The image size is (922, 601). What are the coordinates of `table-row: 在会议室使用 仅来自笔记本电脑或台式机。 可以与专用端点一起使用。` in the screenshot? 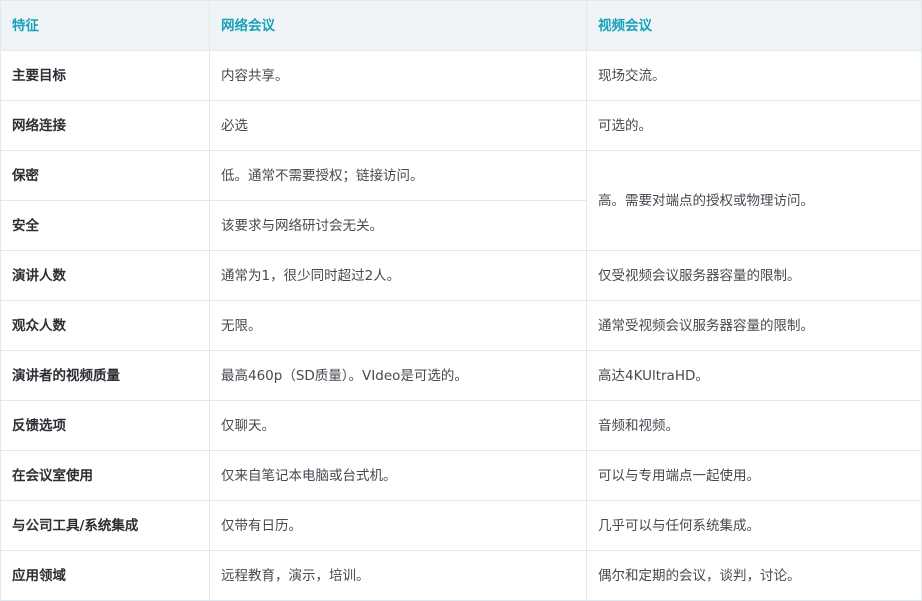 It's located at (461, 475).